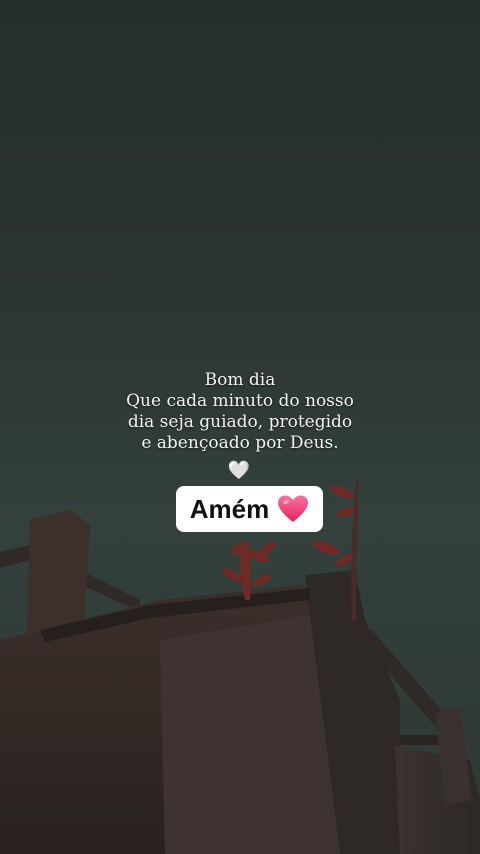 The height and width of the screenshot is (854, 480). I want to click on amen-sticker: Amém, so click(249, 509).